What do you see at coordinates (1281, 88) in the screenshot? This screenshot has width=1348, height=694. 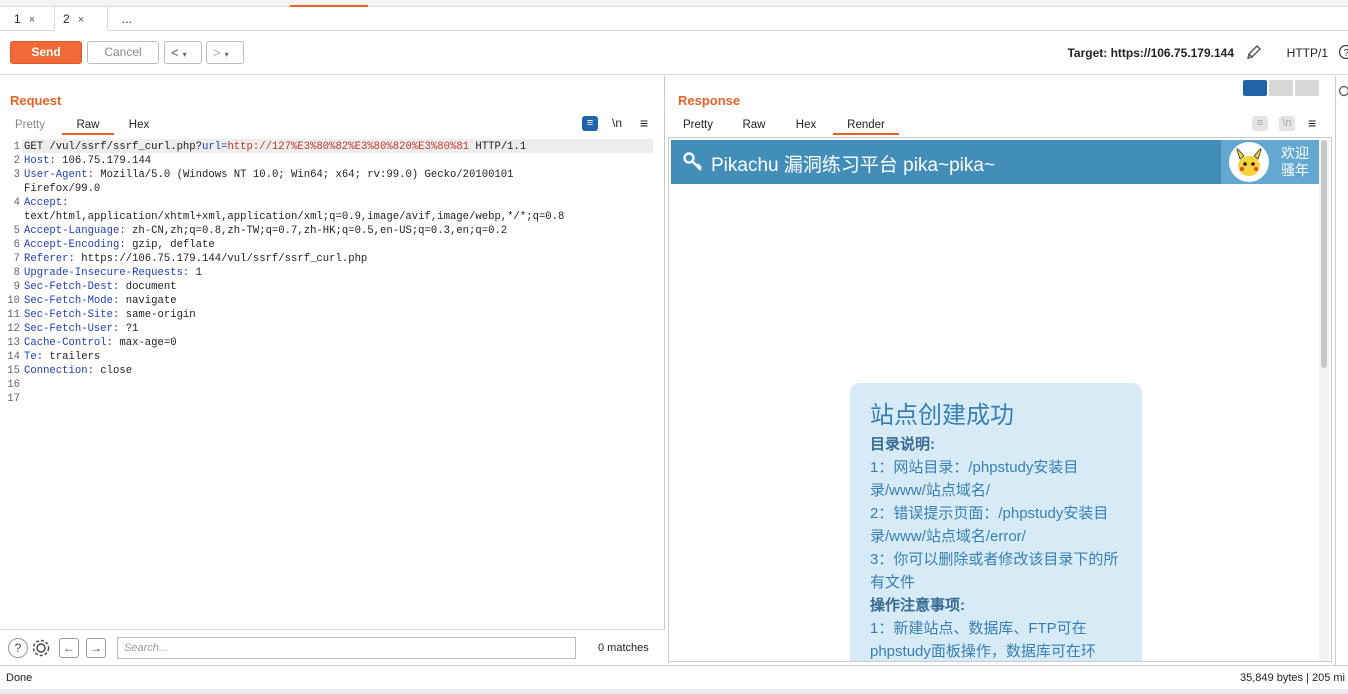 I see `vertical-layout-icon` at bounding box center [1281, 88].